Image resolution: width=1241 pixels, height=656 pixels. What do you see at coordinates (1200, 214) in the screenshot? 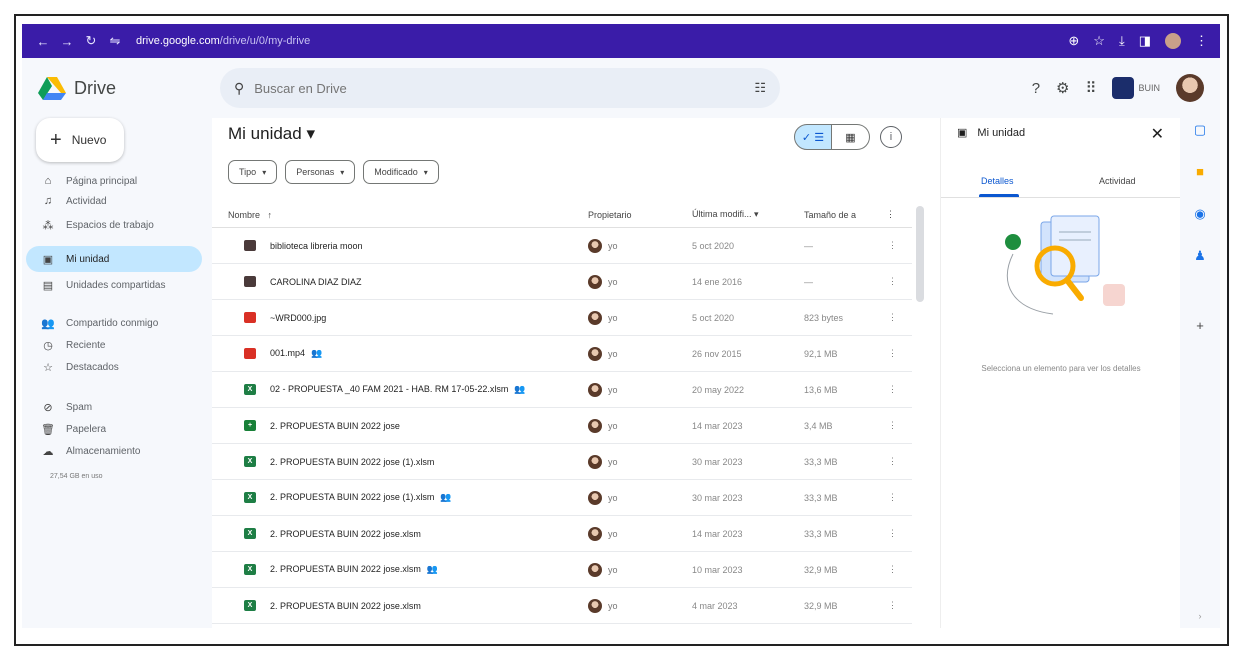
I see `tasks-icon: ◉` at bounding box center [1200, 214].